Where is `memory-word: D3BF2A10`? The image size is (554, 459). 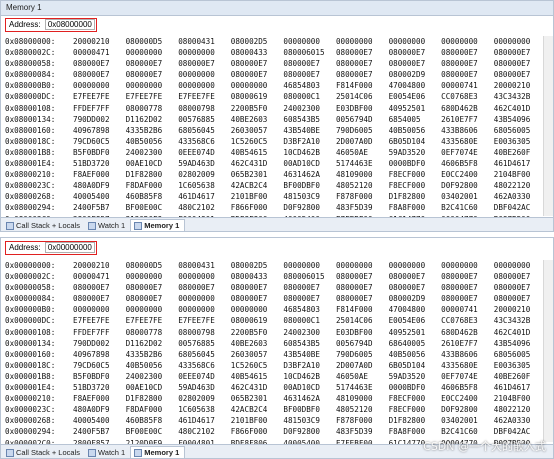
memory-word: D3BF2A10 is located at coordinates (309, 141).